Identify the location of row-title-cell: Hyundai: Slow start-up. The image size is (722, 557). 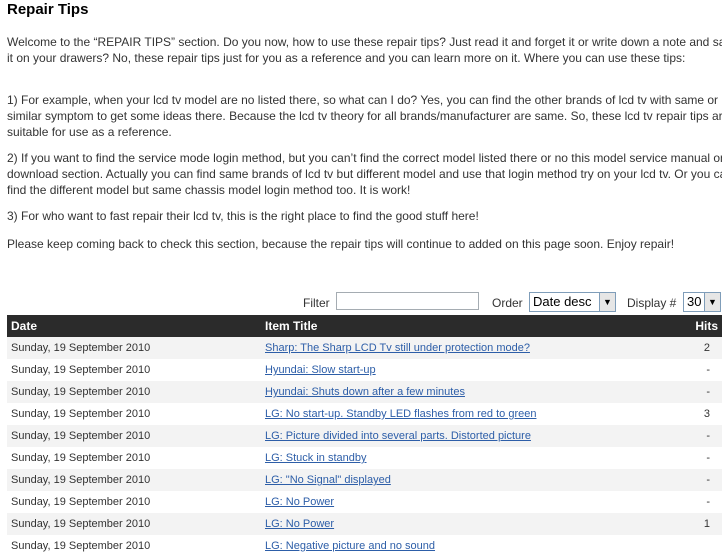
(461, 370).